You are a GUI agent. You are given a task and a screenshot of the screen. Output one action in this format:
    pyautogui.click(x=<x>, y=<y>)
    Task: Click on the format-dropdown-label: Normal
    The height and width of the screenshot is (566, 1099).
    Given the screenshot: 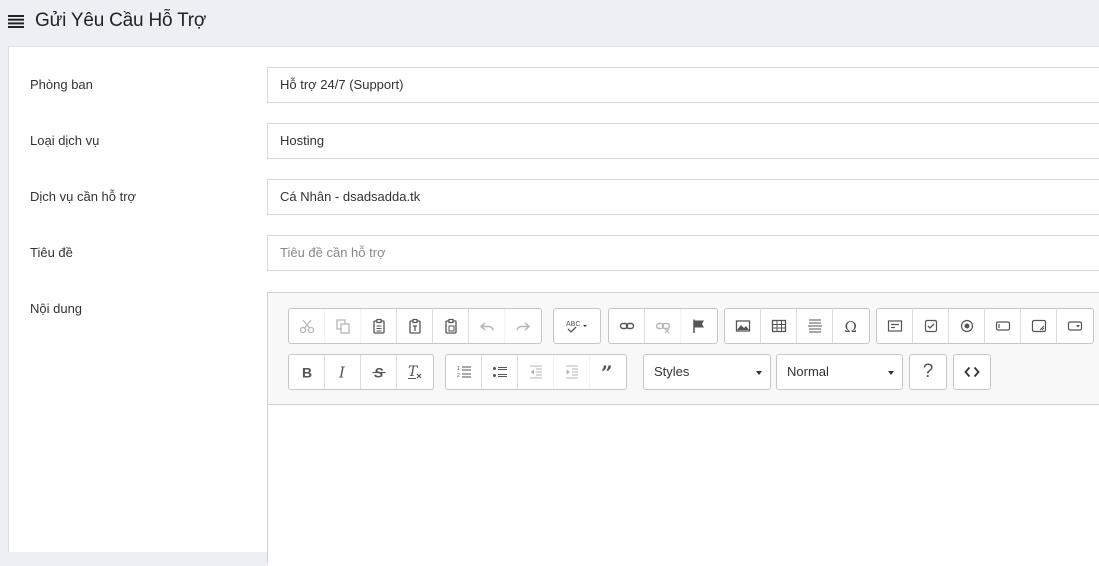 What is the action you would take?
    pyautogui.click(x=808, y=371)
    